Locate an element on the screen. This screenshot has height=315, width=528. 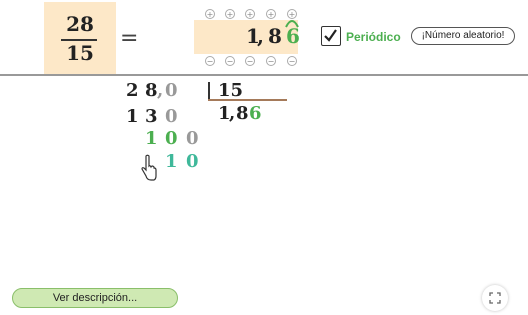
fraction-denominator: 15 is located at coordinates (80, 53).